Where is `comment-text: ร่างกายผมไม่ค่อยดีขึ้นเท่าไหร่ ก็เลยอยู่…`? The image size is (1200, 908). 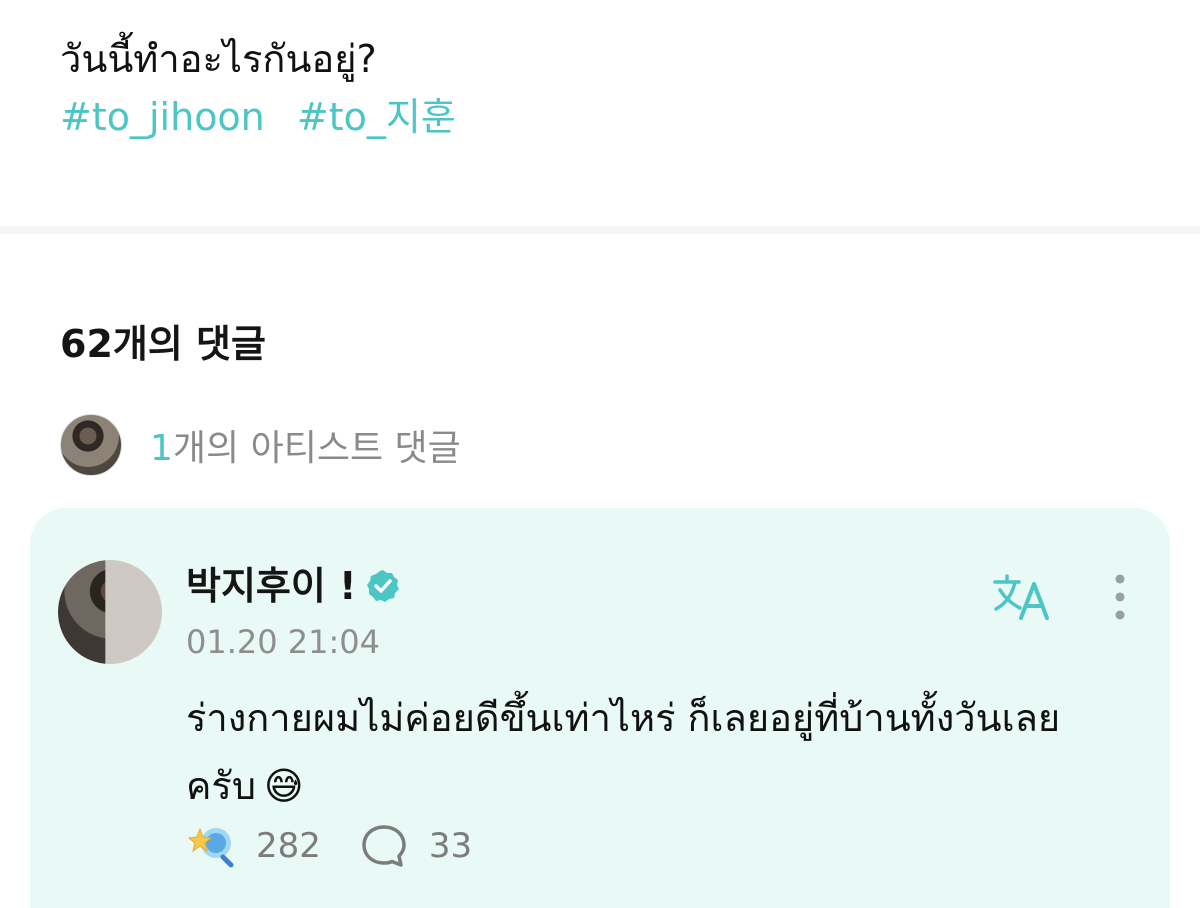 comment-text: ร่างกายผมไม่ค่อยดีขึ้นเท่าไหร่ ก็เลยอยู่… is located at coordinates (656, 752).